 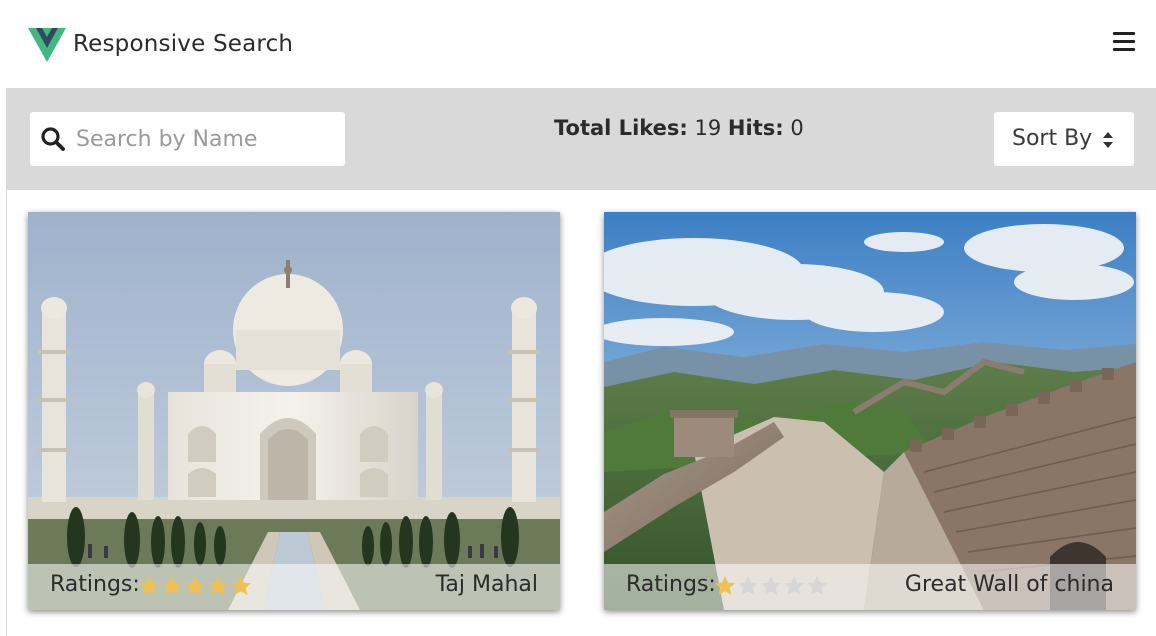 What do you see at coordinates (47, 45) in the screenshot?
I see `vue-logo-icon` at bounding box center [47, 45].